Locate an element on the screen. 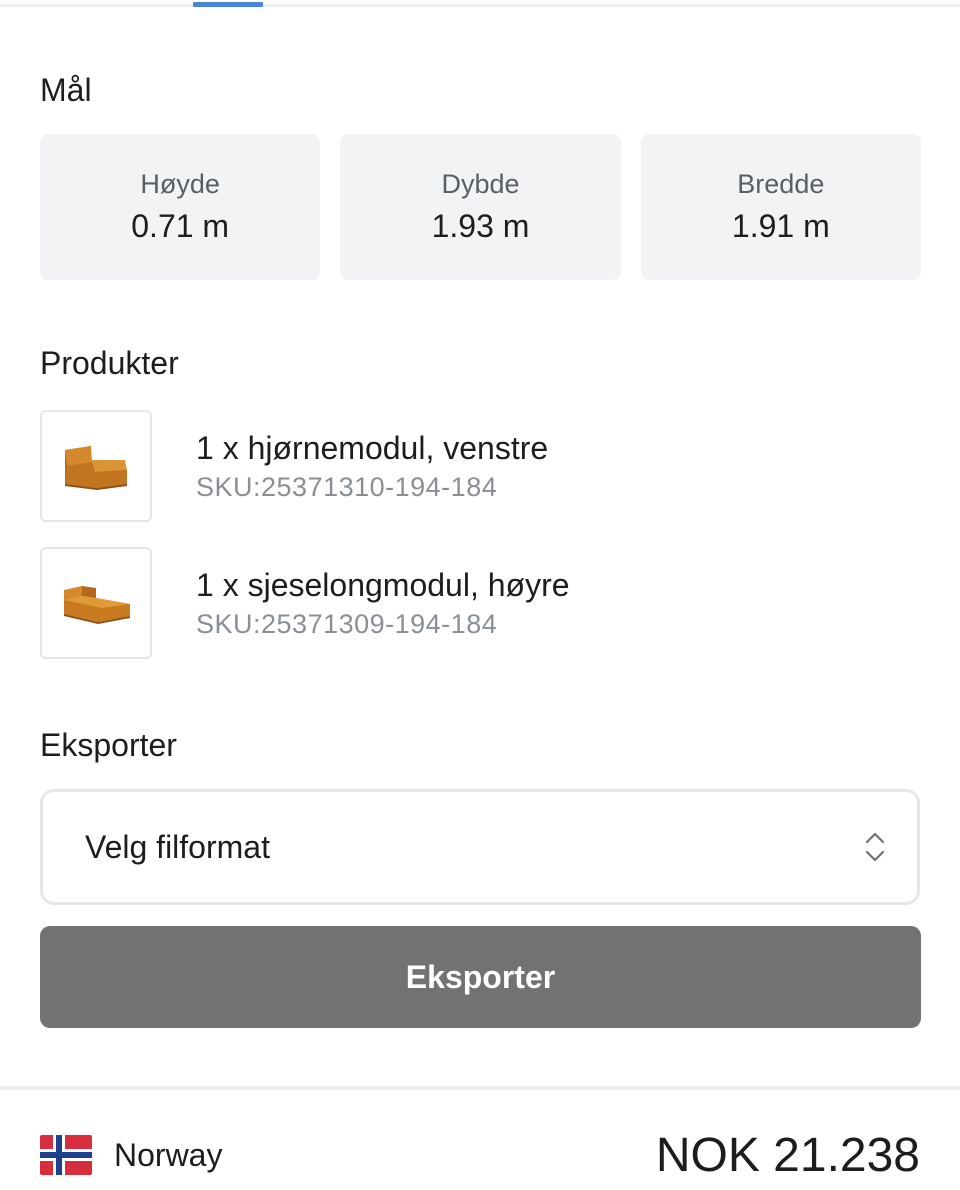 The width and height of the screenshot is (960, 1190). file-format-select-value: Velg filformat is located at coordinates (177, 846).